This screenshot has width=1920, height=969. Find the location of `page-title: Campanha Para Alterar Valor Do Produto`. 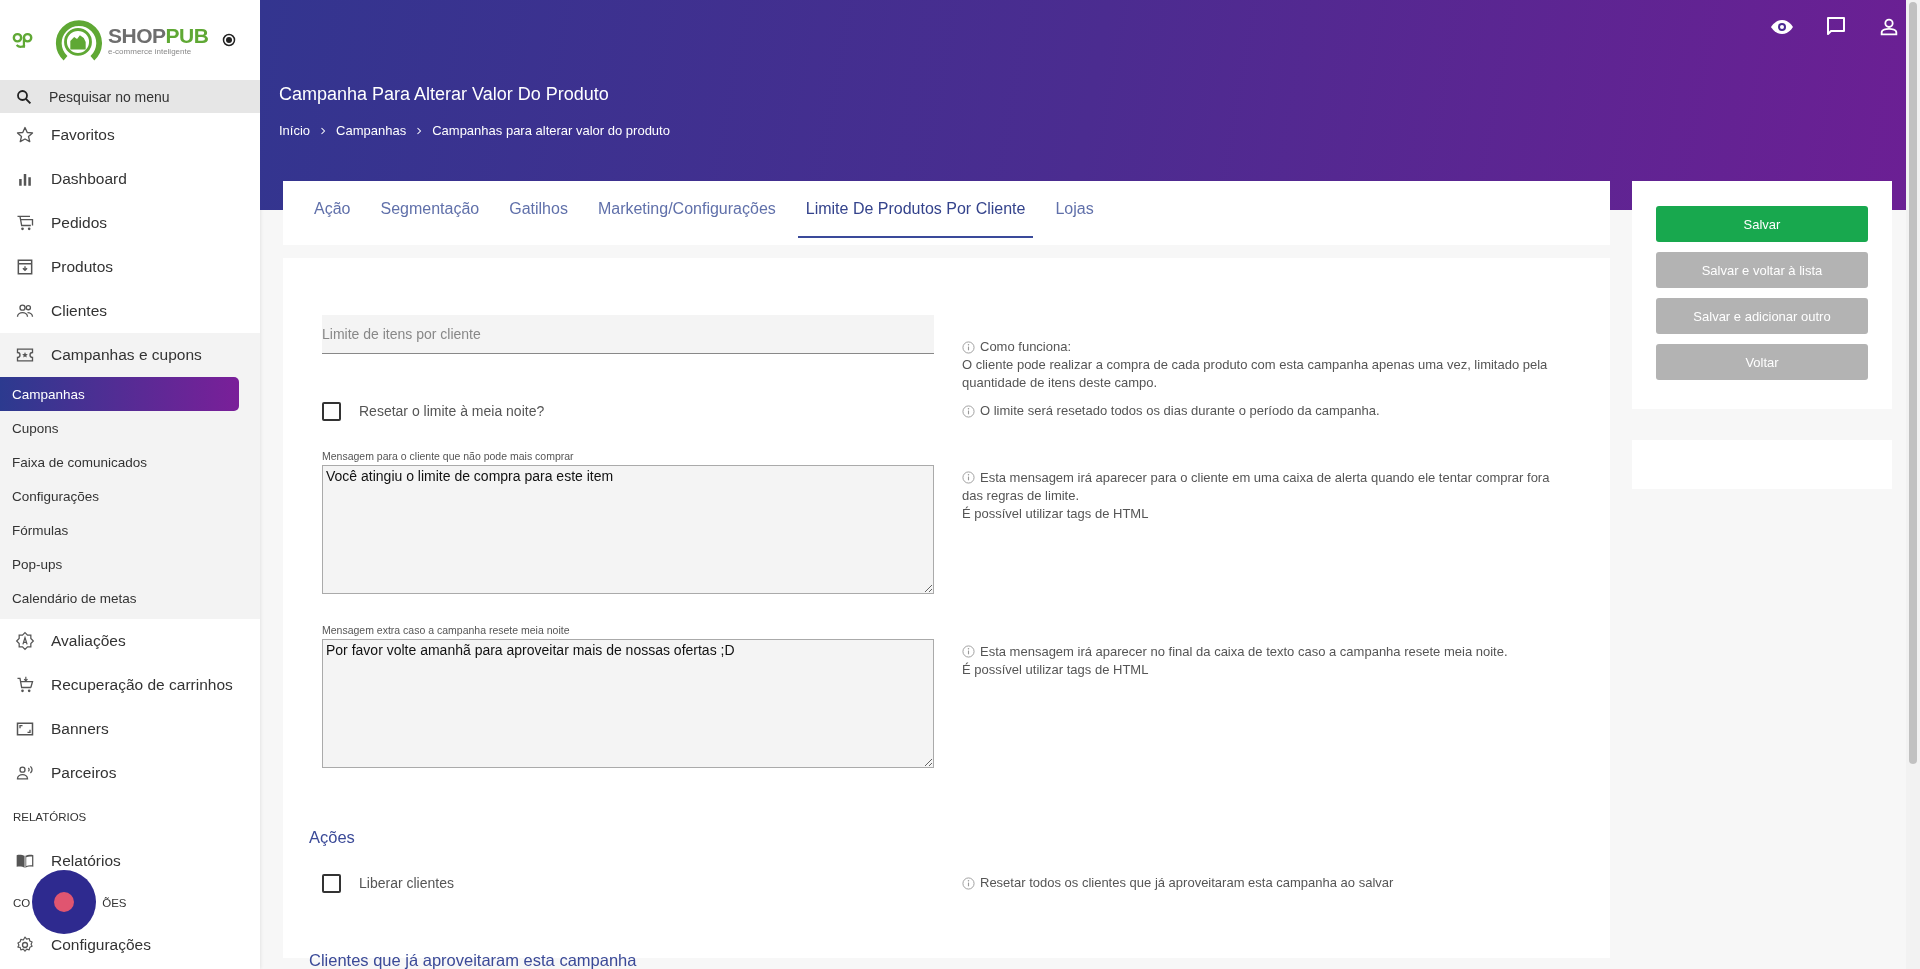

page-title: Campanha Para Alterar Valor Do Produto is located at coordinates (444, 94).